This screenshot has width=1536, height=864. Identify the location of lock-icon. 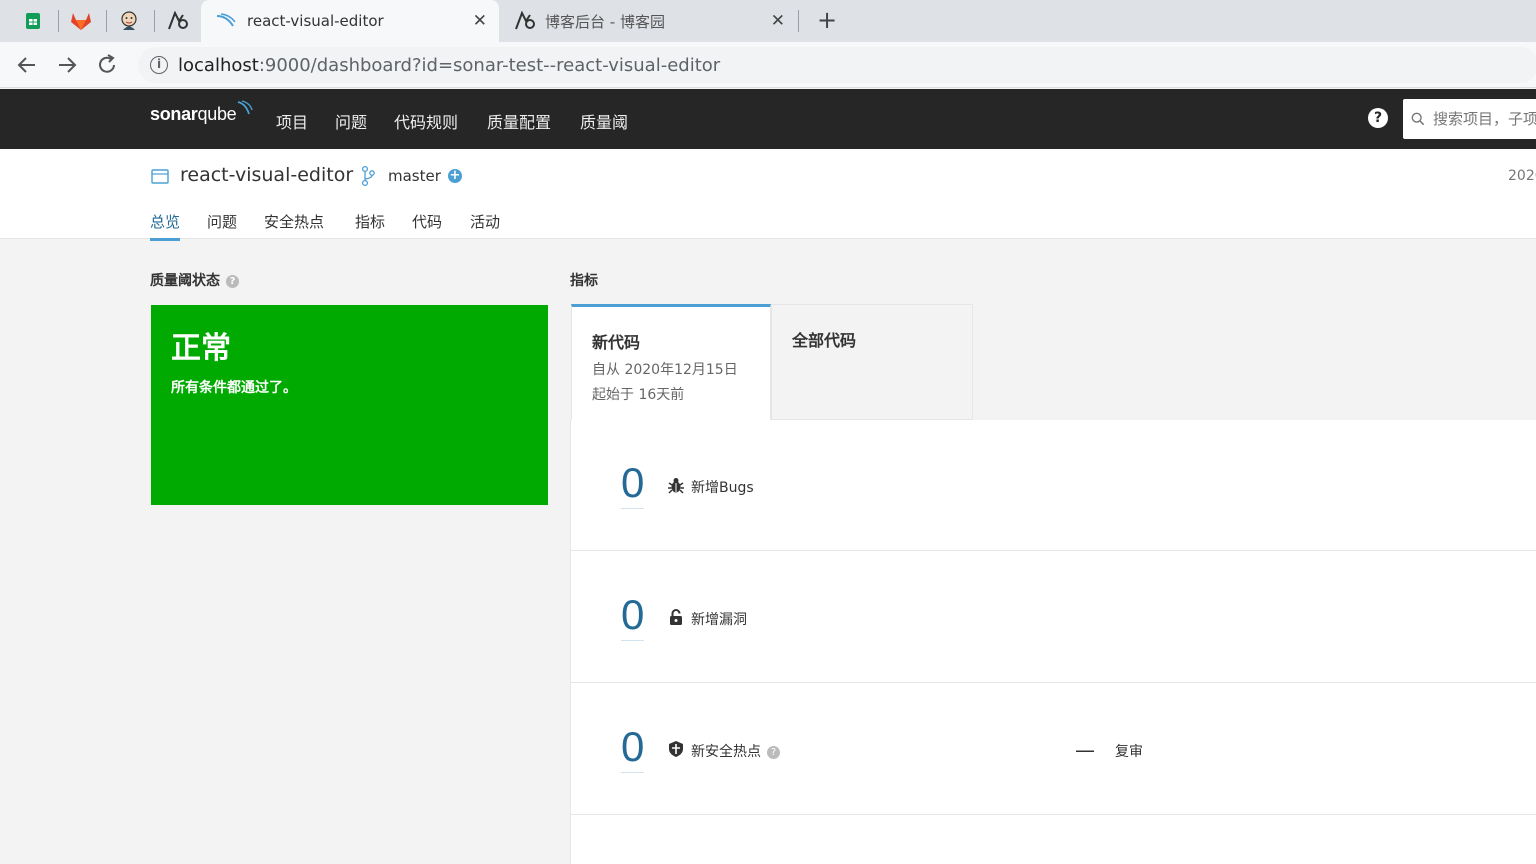
(676, 617).